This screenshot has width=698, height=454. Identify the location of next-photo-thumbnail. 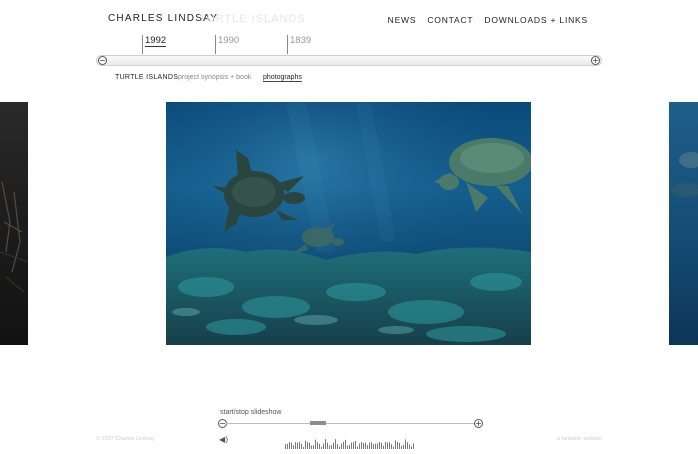
(683, 223).